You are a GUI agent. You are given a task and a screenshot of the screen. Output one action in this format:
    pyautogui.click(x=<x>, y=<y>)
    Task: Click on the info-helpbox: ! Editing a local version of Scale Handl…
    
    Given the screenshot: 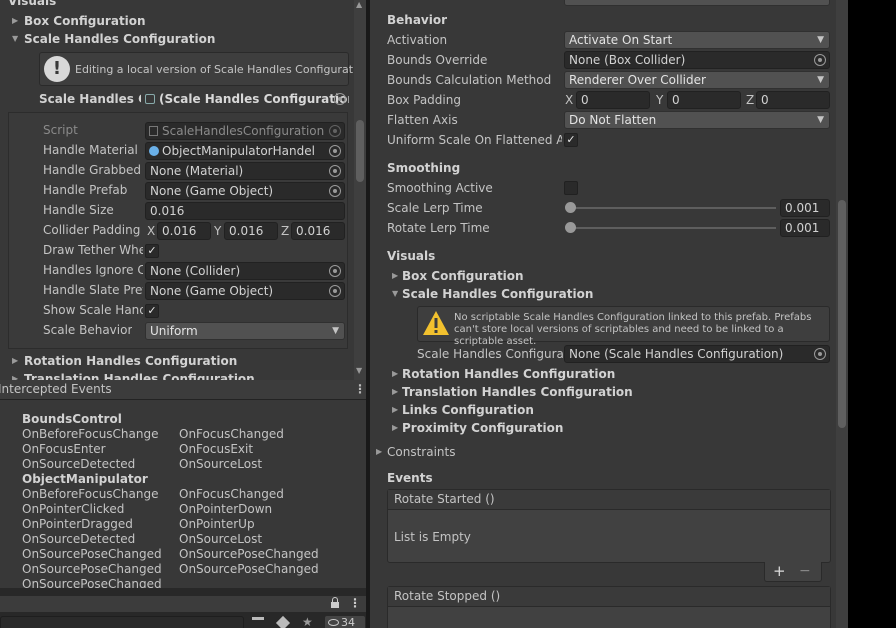 What is the action you would take?
    pyautogui.click(x=202, y=69)
    